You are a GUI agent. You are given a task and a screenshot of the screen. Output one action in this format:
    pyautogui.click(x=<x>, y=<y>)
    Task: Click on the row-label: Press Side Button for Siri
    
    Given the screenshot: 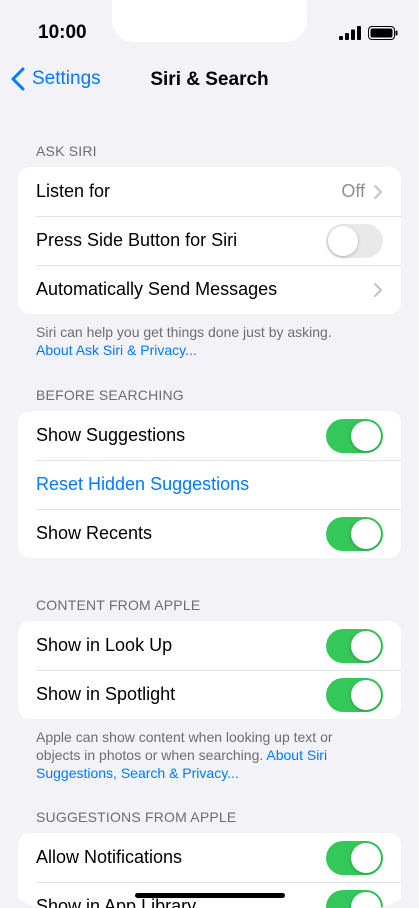 What is the action you would take?
    pyautogui.click(x=137, y=240)
    